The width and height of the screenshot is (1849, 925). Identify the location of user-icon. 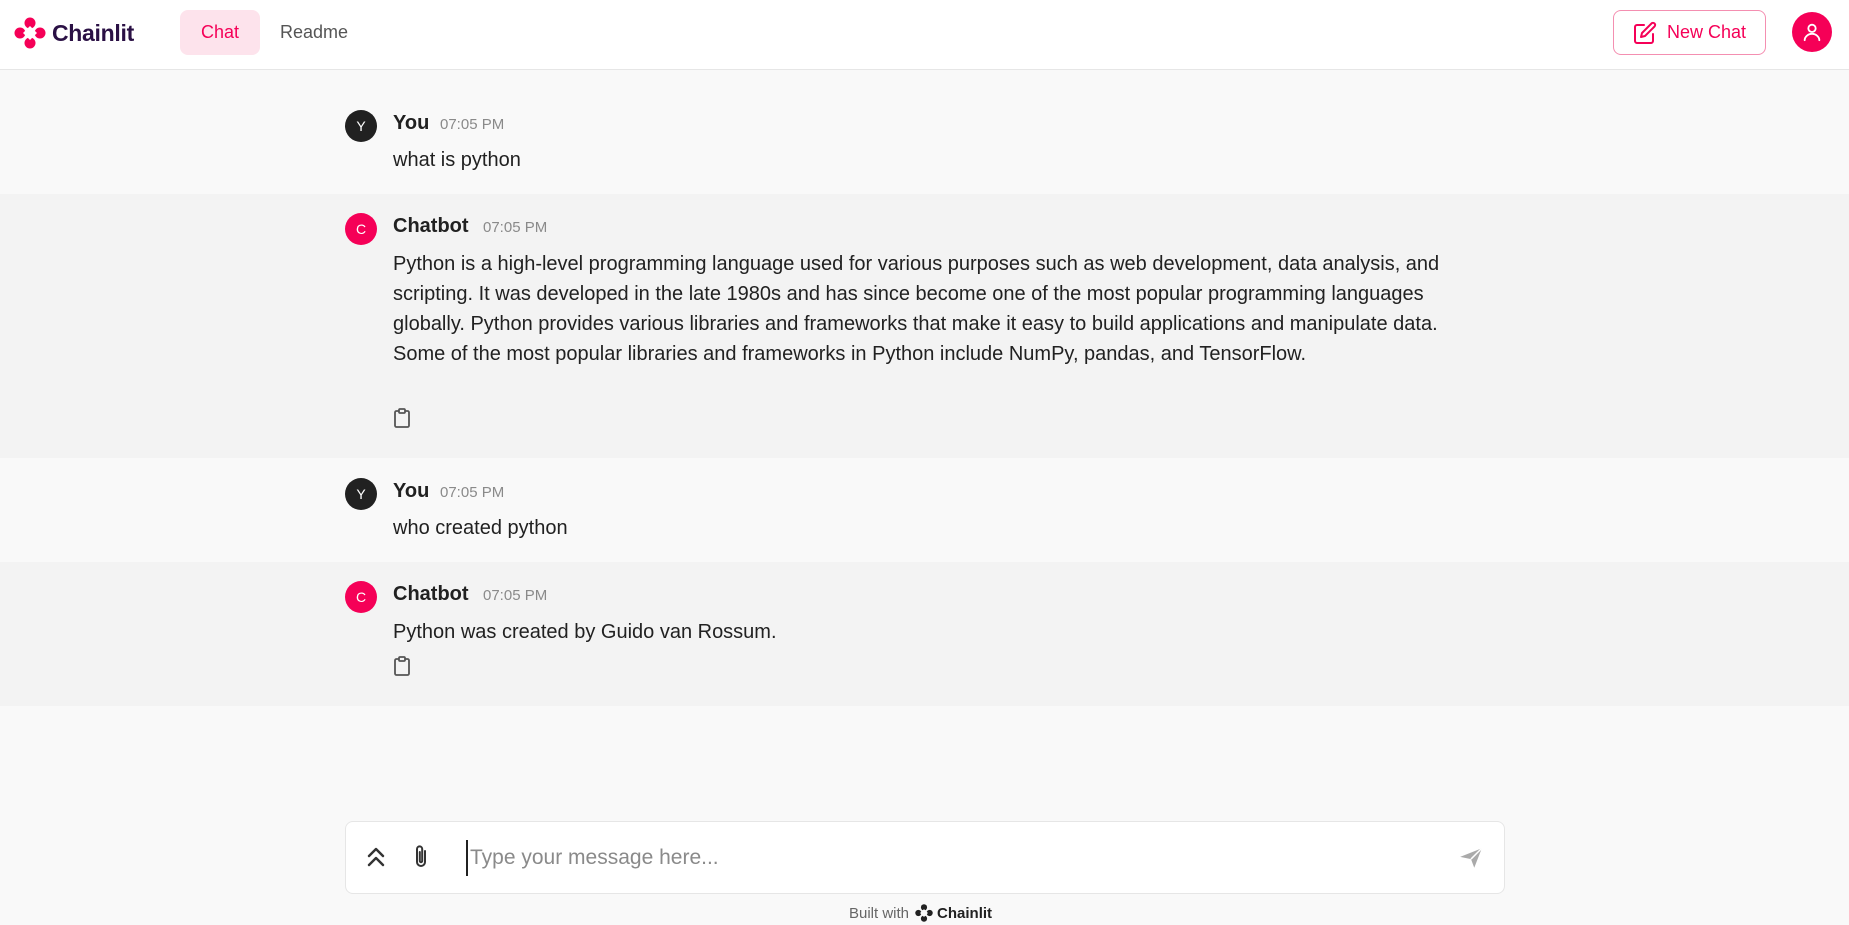
(1812, 32).